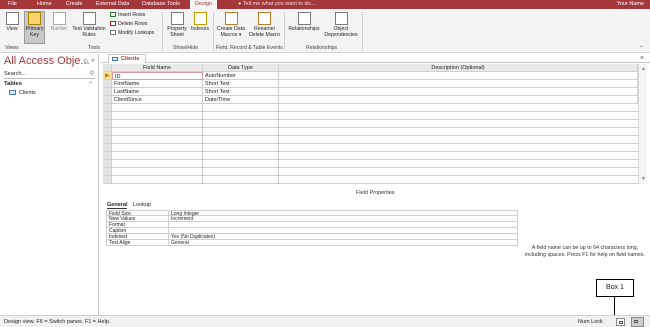 The image size is (650, 327). I want to click on document-tab-clients: Clients, so click(127, 58).